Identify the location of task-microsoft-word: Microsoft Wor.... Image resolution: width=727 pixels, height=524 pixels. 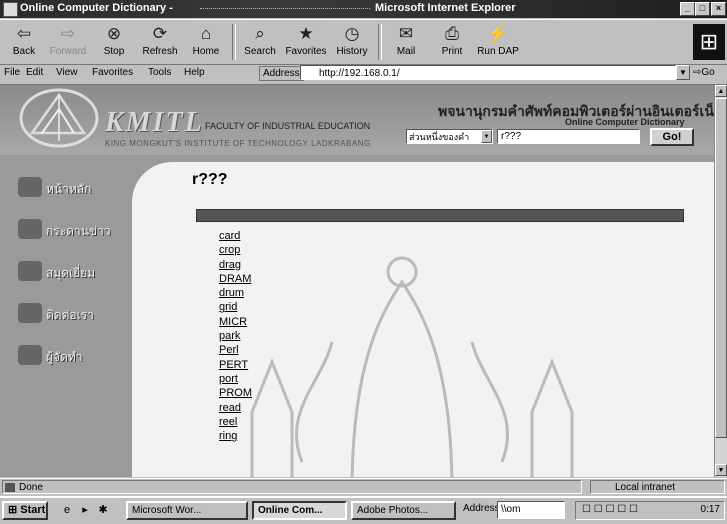
(187, 510).